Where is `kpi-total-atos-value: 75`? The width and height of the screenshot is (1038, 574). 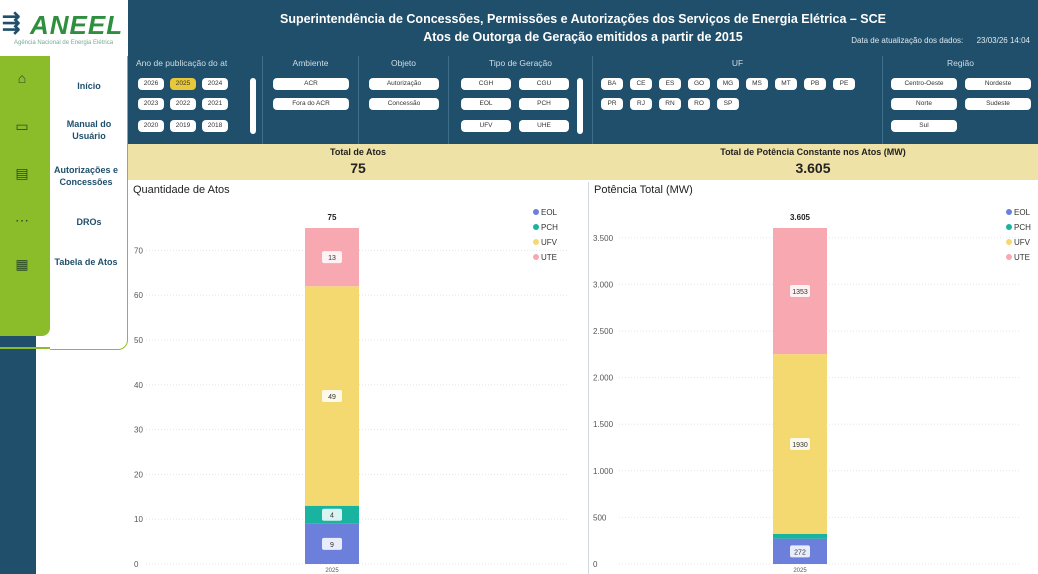
kpi-total-atos-value: 75 is located at coordinates (358, 168).